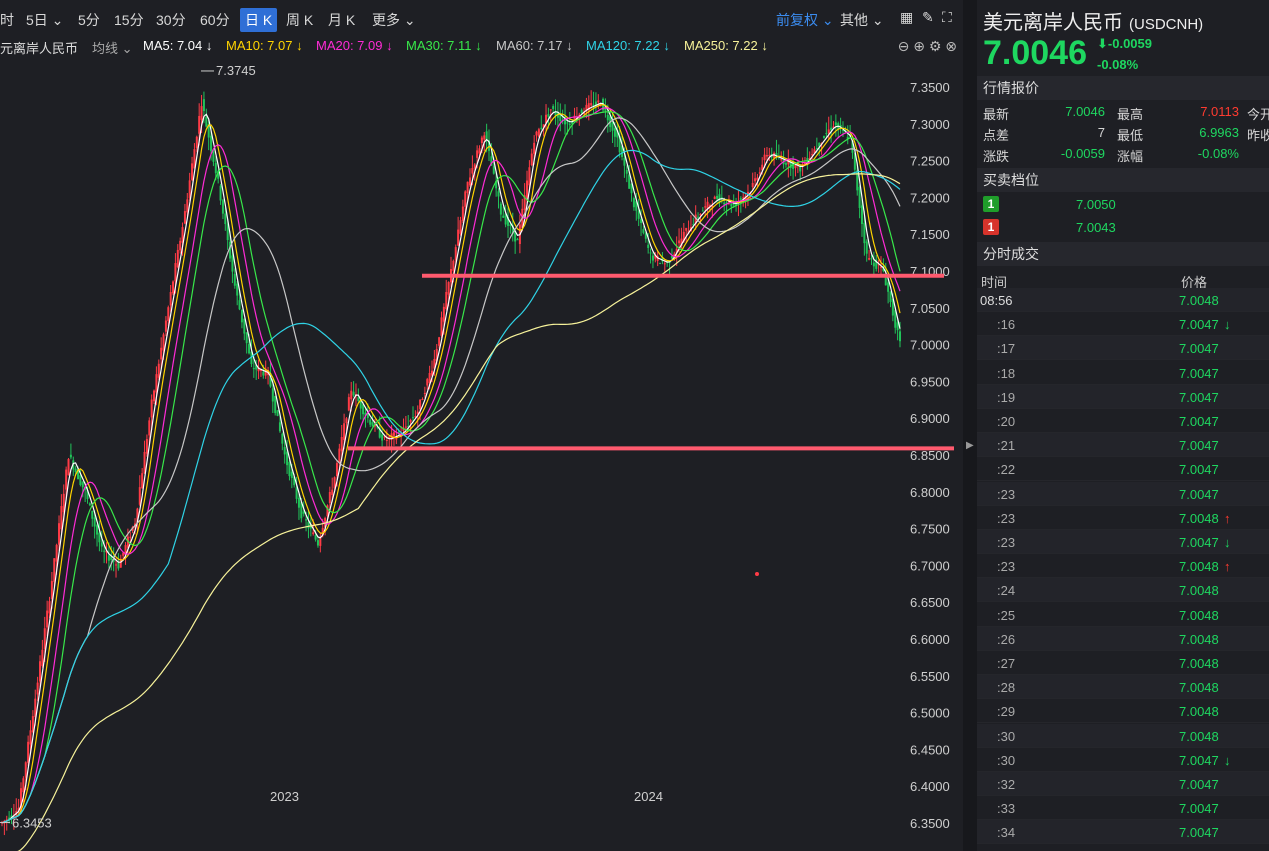 The height and width of the screenshot is (851, 1269). Describe the element at coordinates (1123, 808) in the screenshot. I see `trade-row: :33 7.0047` at that location.